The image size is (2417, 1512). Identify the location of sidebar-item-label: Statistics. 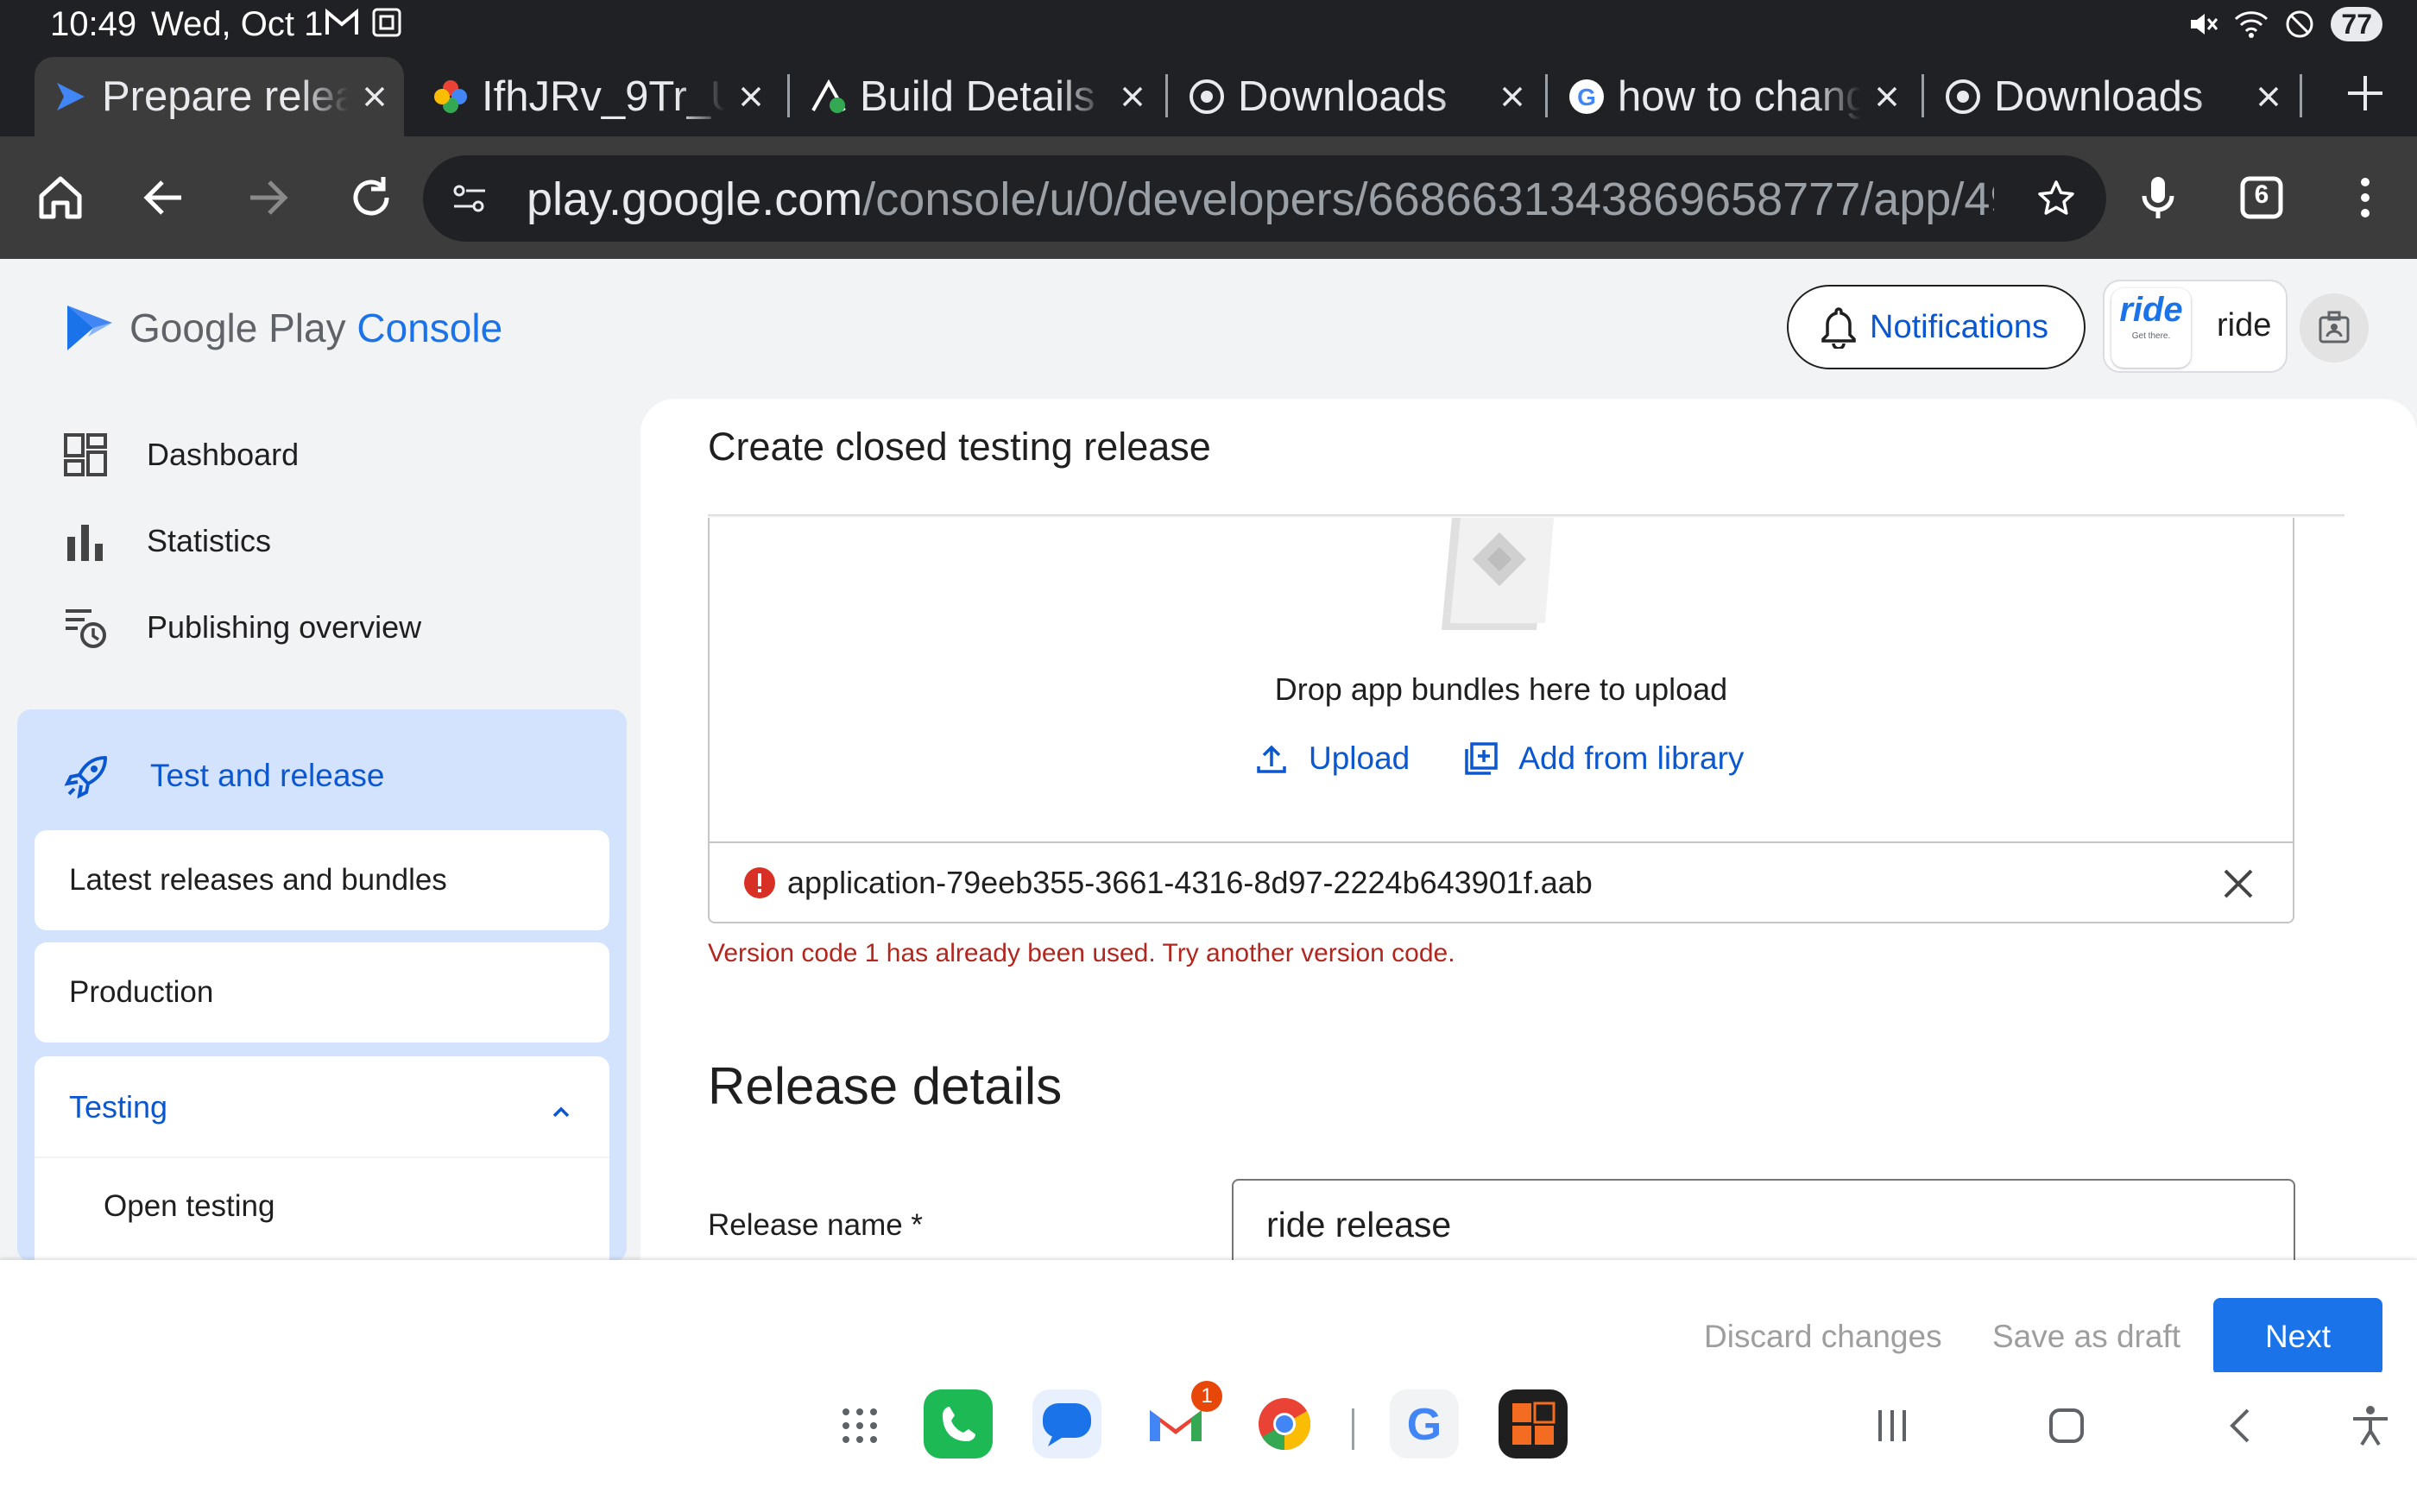
(209, 540).